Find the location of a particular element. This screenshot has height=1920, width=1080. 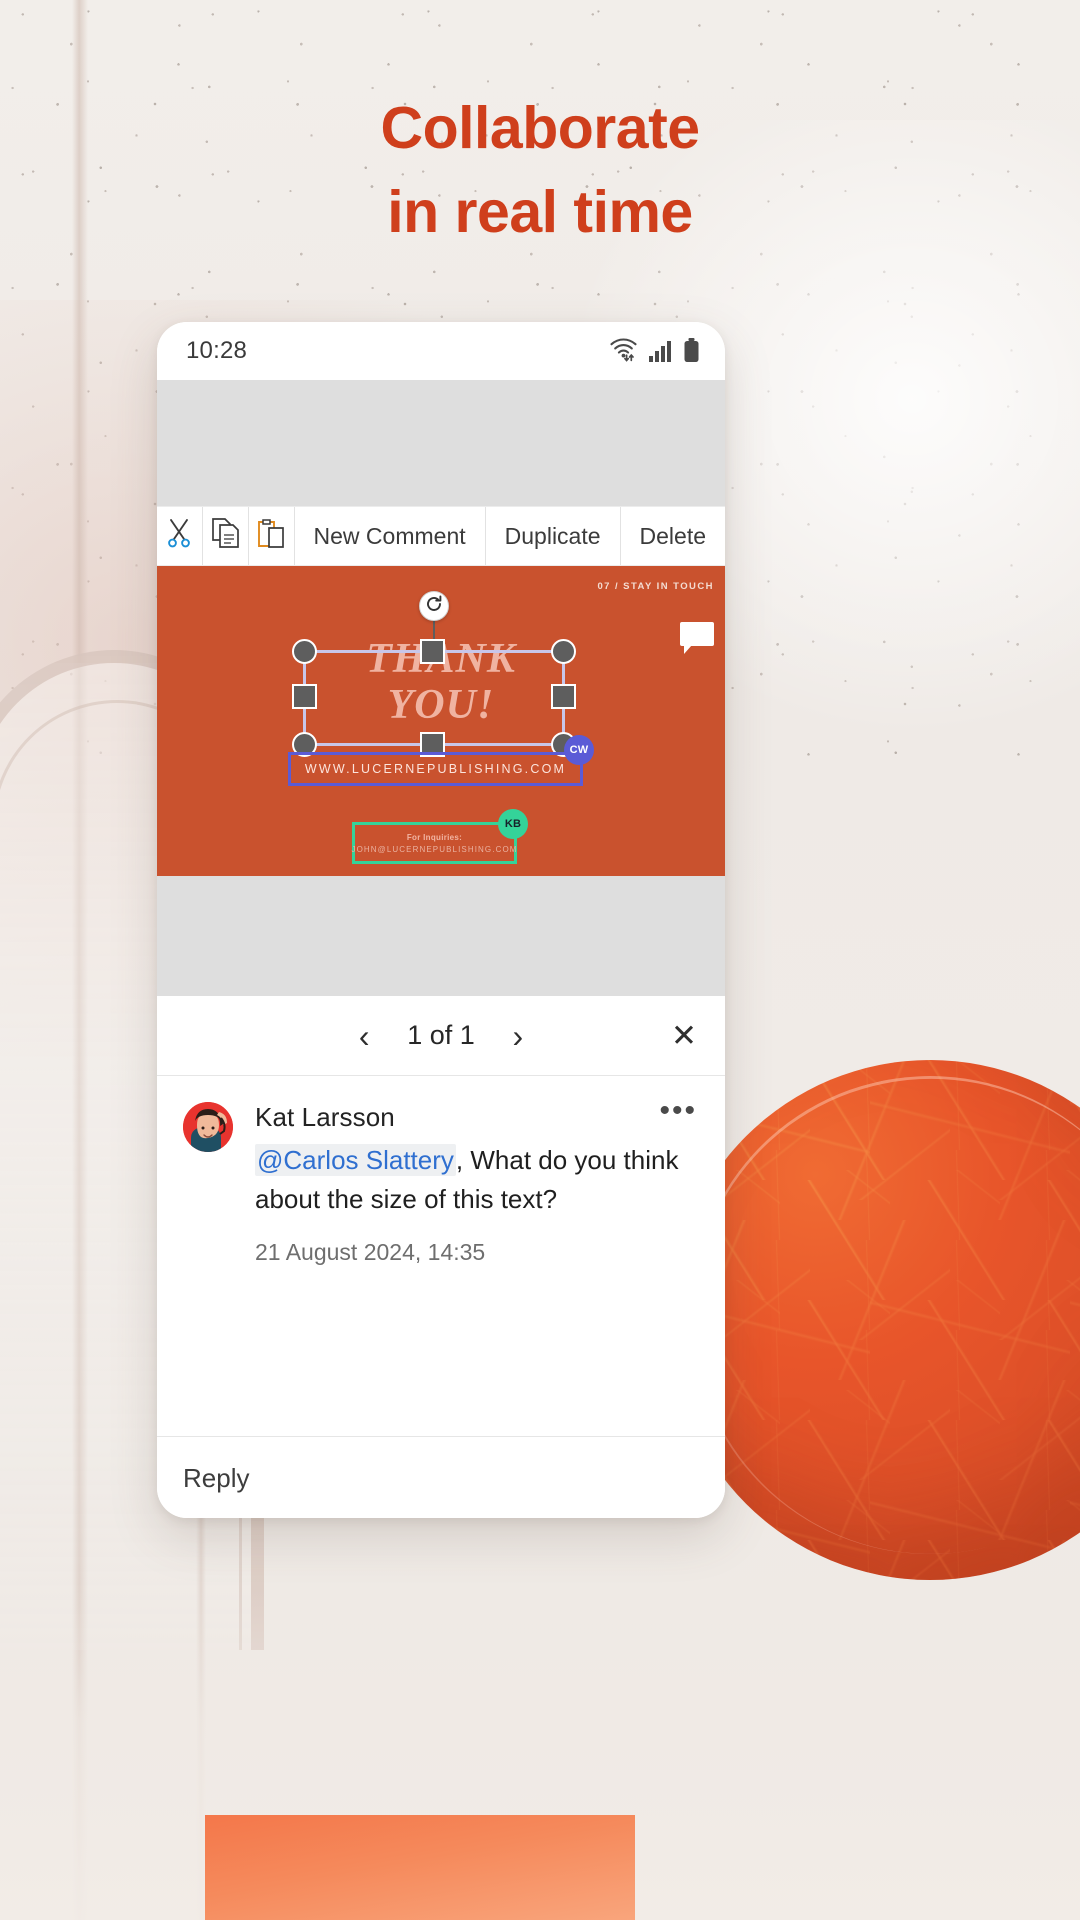

reply-input-row: Reply is located at coordinates (441, 1477).